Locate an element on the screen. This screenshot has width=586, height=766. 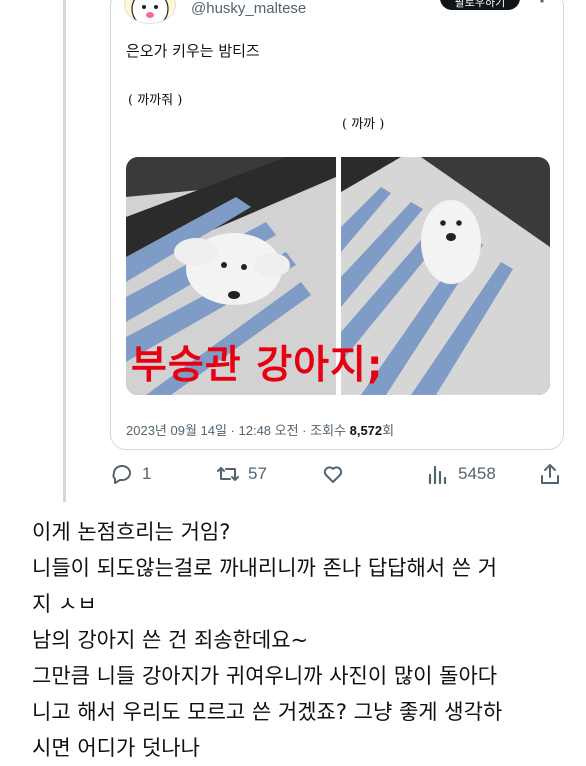
share-icon is located at coordinates (550, 474).